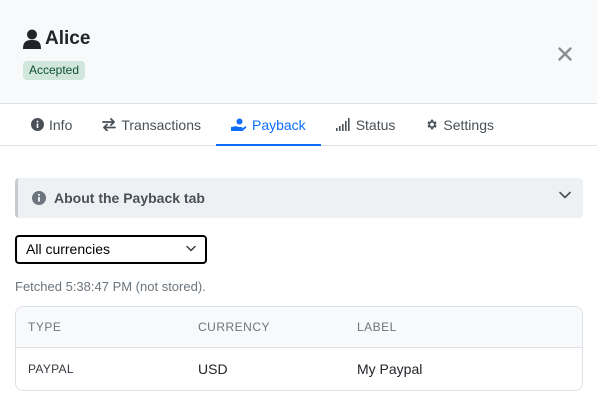  Describe the element at coordinates (299, 198) in the screenshot. I see `about-payback-accordion: About the Payback tab` at that location.